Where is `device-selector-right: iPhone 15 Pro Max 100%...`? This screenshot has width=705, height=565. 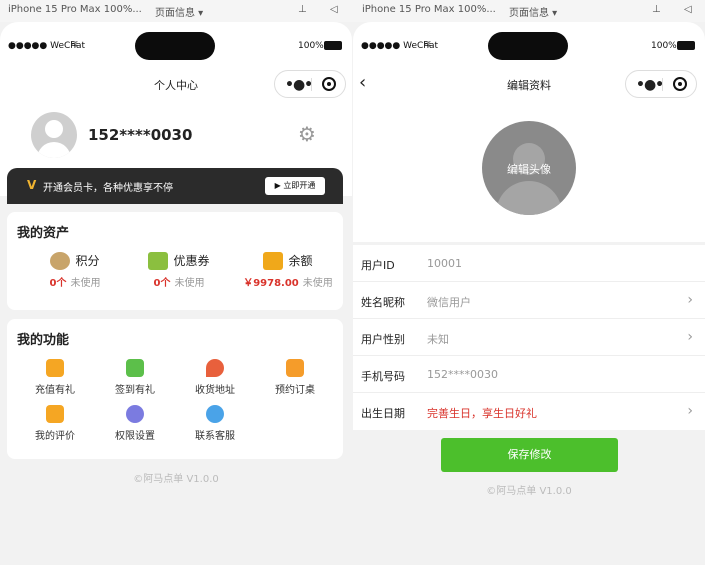 device-selector-right: iPhone 15 Pro Max 100%... is located at coordinates (429, 9).